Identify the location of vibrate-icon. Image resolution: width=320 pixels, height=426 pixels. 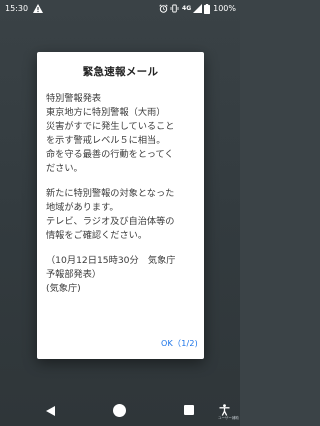
(174, 8).